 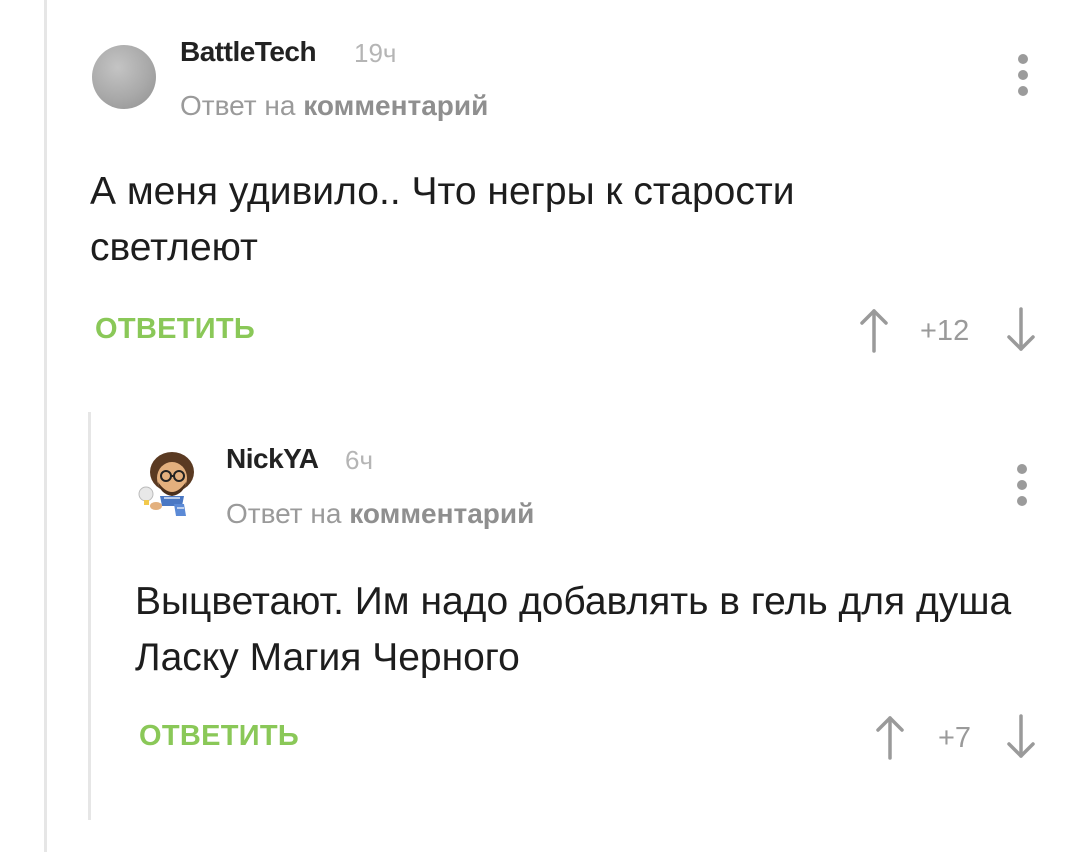 I want to click on comment-time: 6ч, so click(x=359, y=460).